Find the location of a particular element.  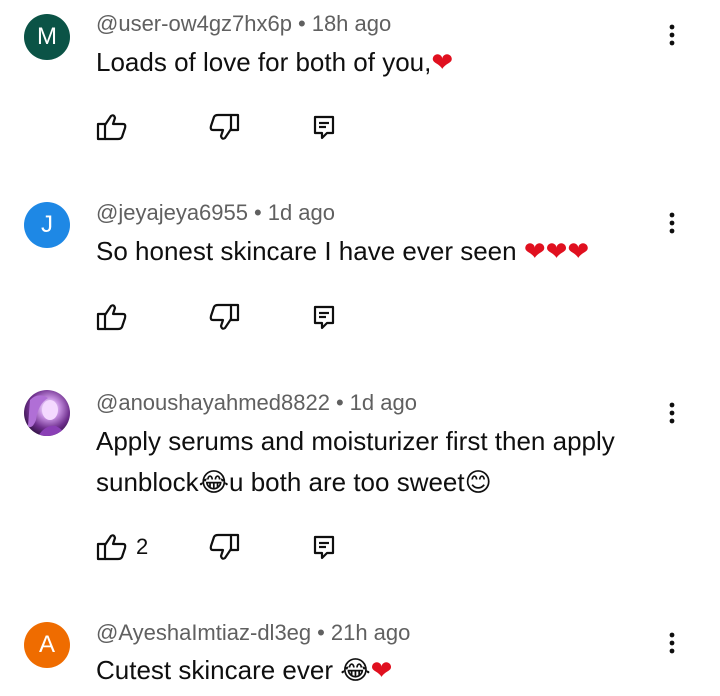

avatar is located at coordinates (47, 413).